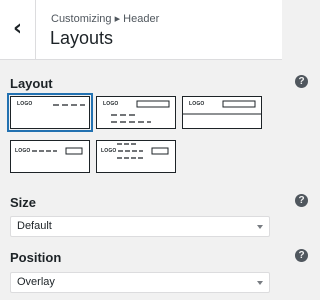 The height and width of the screenshot is (300, 320). I want to click on layout-option-2: LOGO, so click(136, 112).